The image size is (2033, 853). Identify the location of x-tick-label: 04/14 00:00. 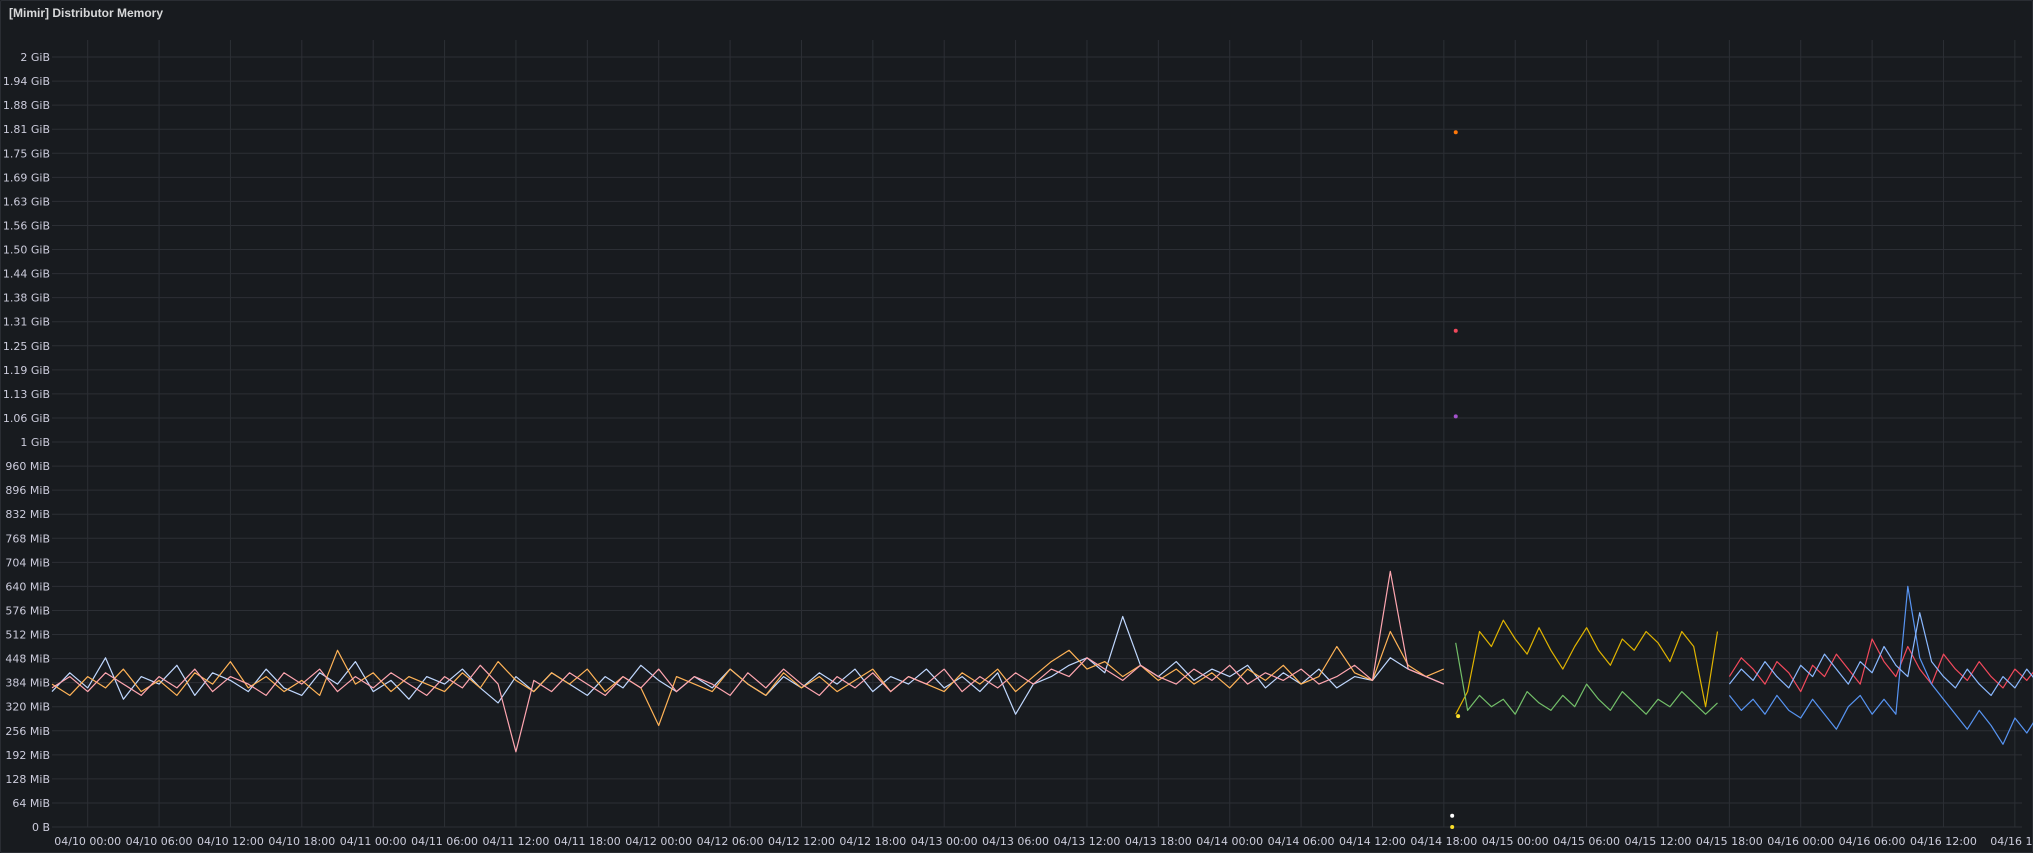
(1229, 841).